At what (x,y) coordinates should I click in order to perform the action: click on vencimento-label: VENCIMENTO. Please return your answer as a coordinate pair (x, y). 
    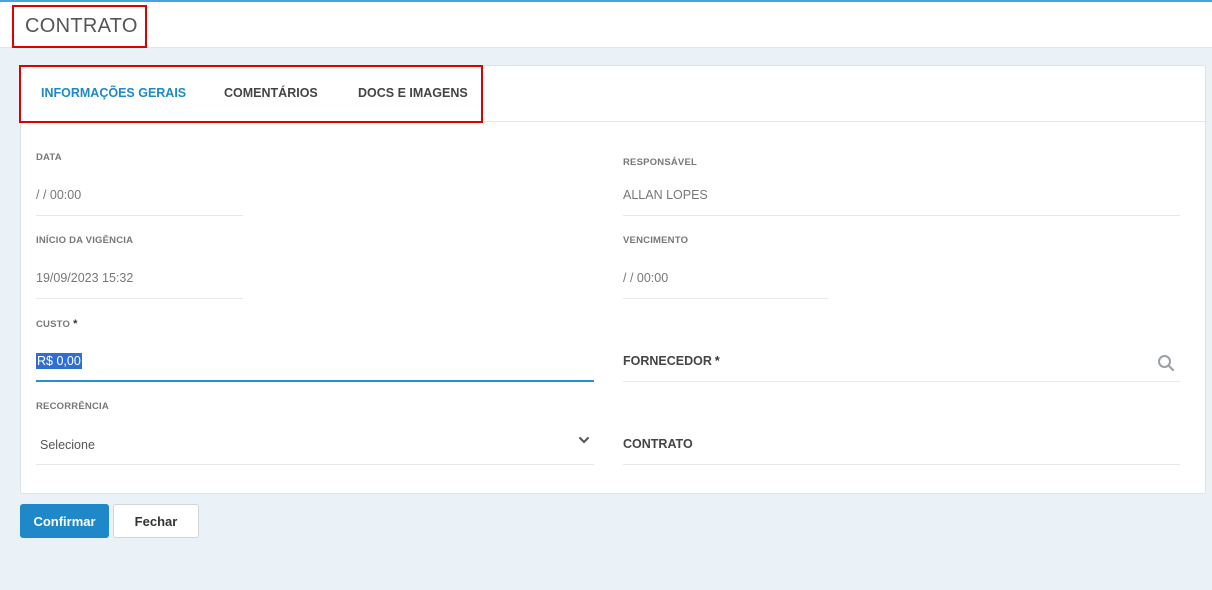
    Looking at the image, I should click on (656, 240).